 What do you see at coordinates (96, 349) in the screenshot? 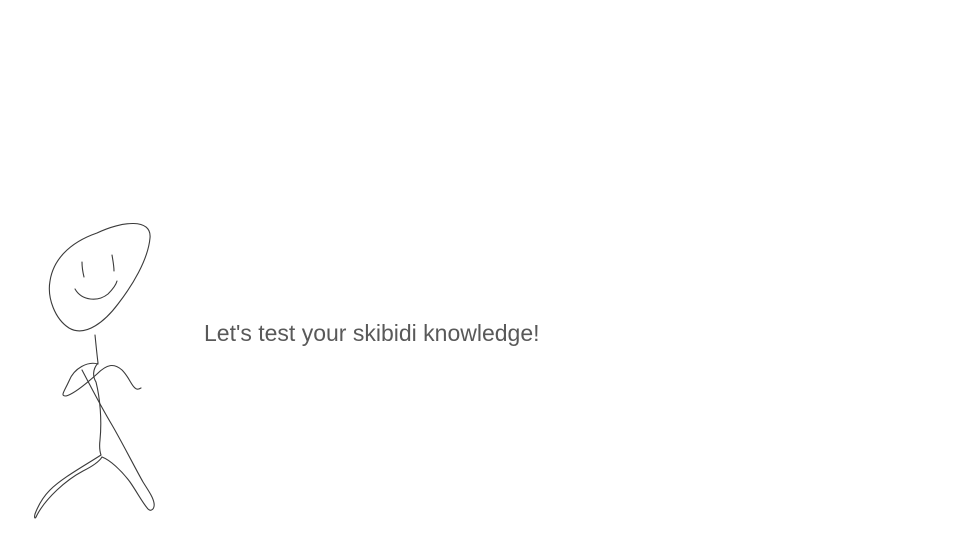
I see `neck` at bounding box center [96, 349].